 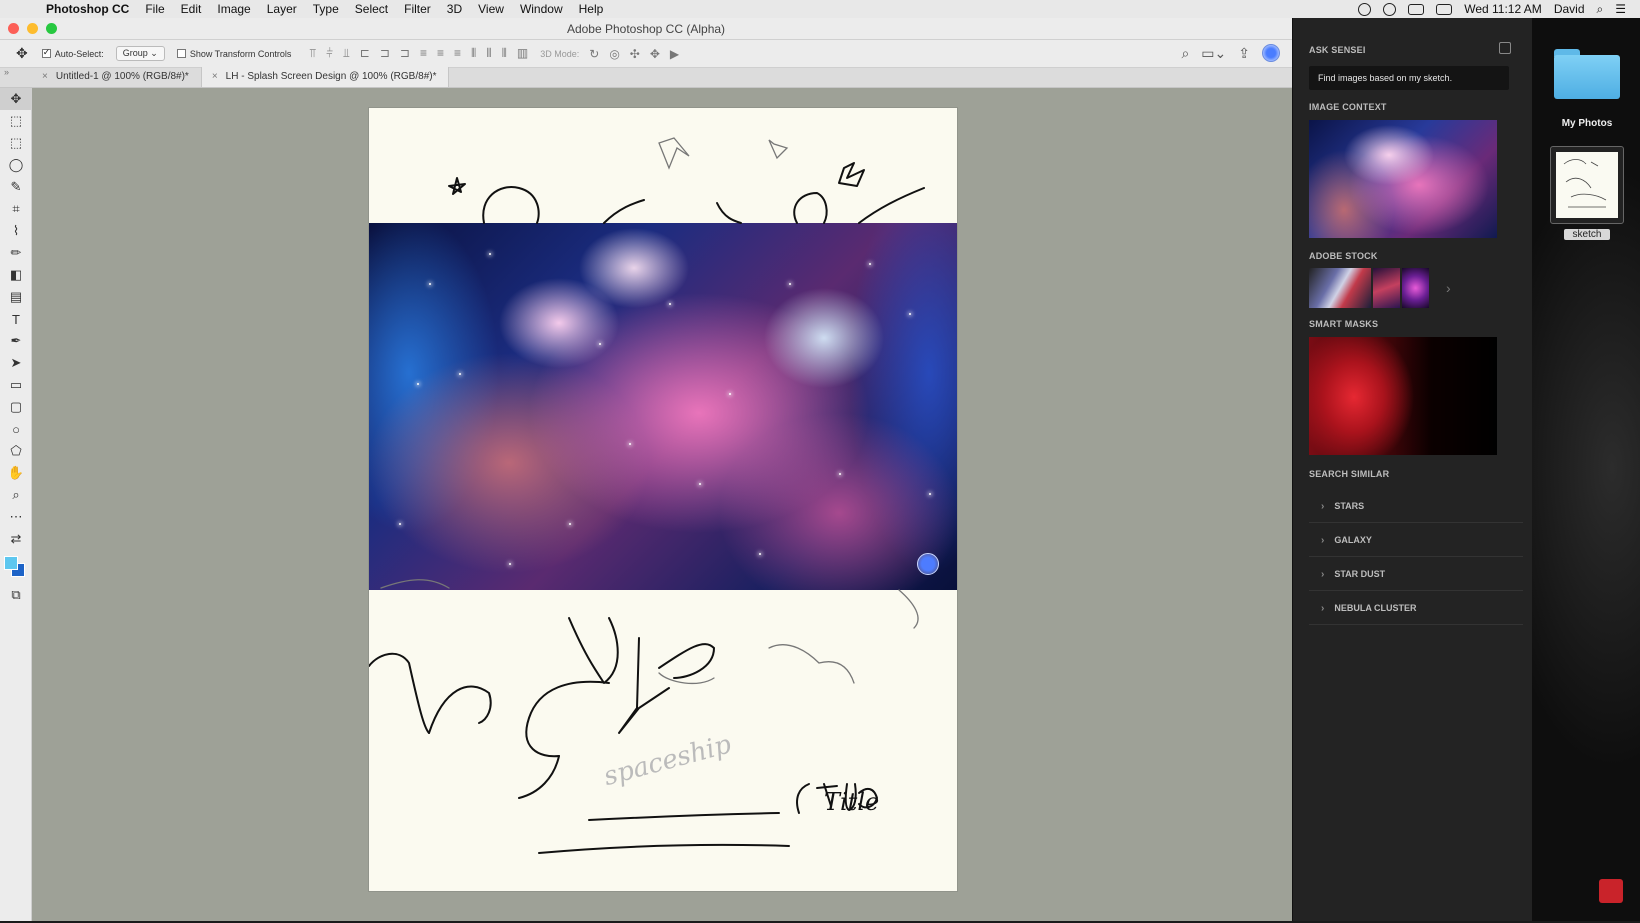 What do you see at coordinates (1503, 9) in the screenshot?
I see `menubar-clock: Wed 11:12 AM` at bounding box center [1503, 9].